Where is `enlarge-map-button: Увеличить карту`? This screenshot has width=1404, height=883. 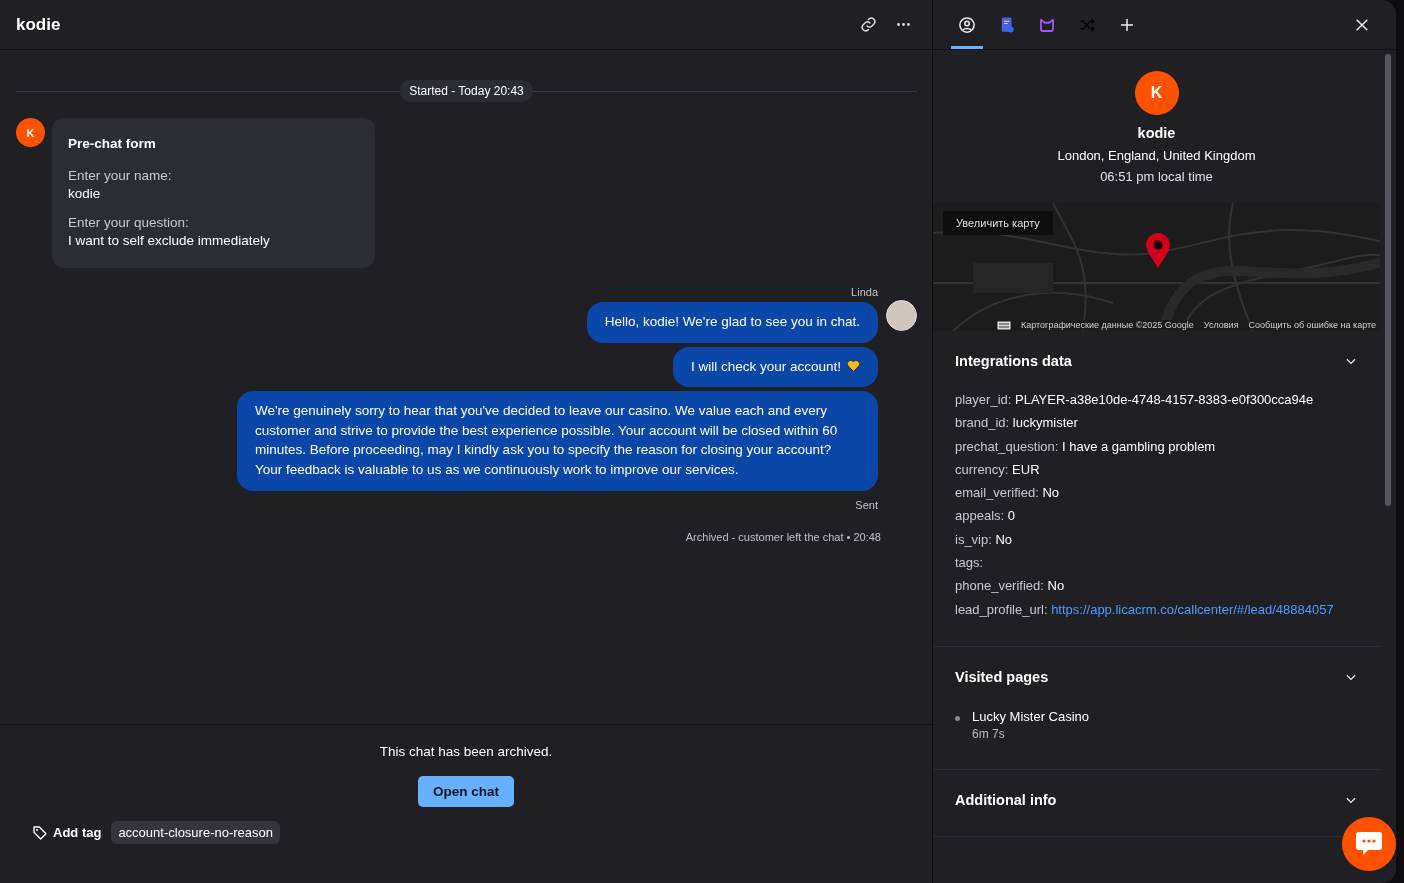 enlarge-map-button: Увеличить карту is located at coordinates (998, 223).